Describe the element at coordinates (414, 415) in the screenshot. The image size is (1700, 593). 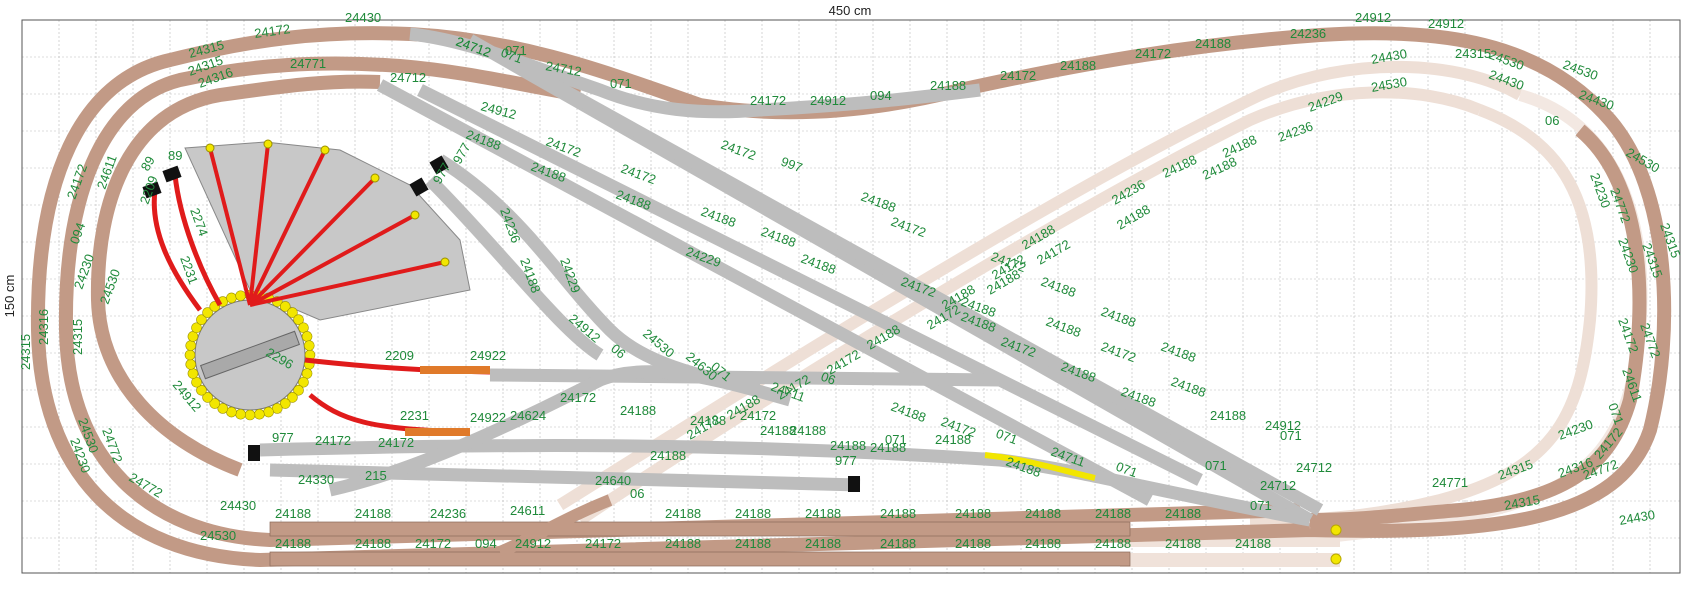
I see `track-part-label: 2231` at that location.